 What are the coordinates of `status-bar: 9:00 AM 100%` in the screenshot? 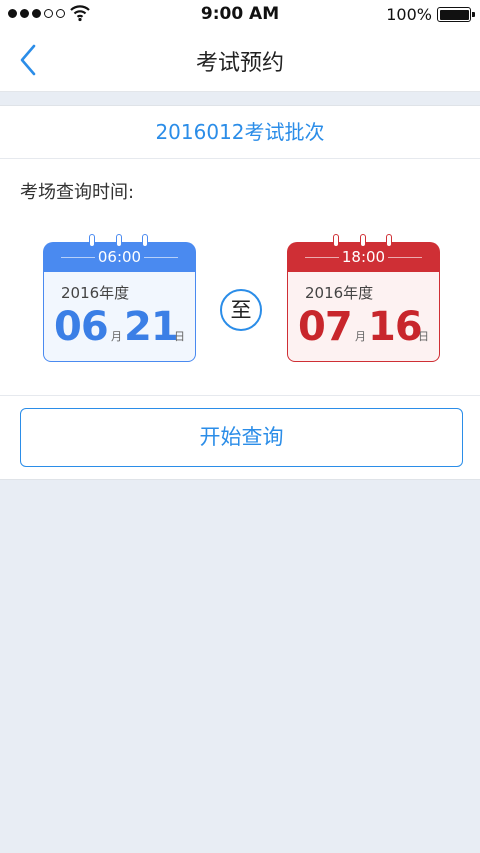 It's located at (240, 14).